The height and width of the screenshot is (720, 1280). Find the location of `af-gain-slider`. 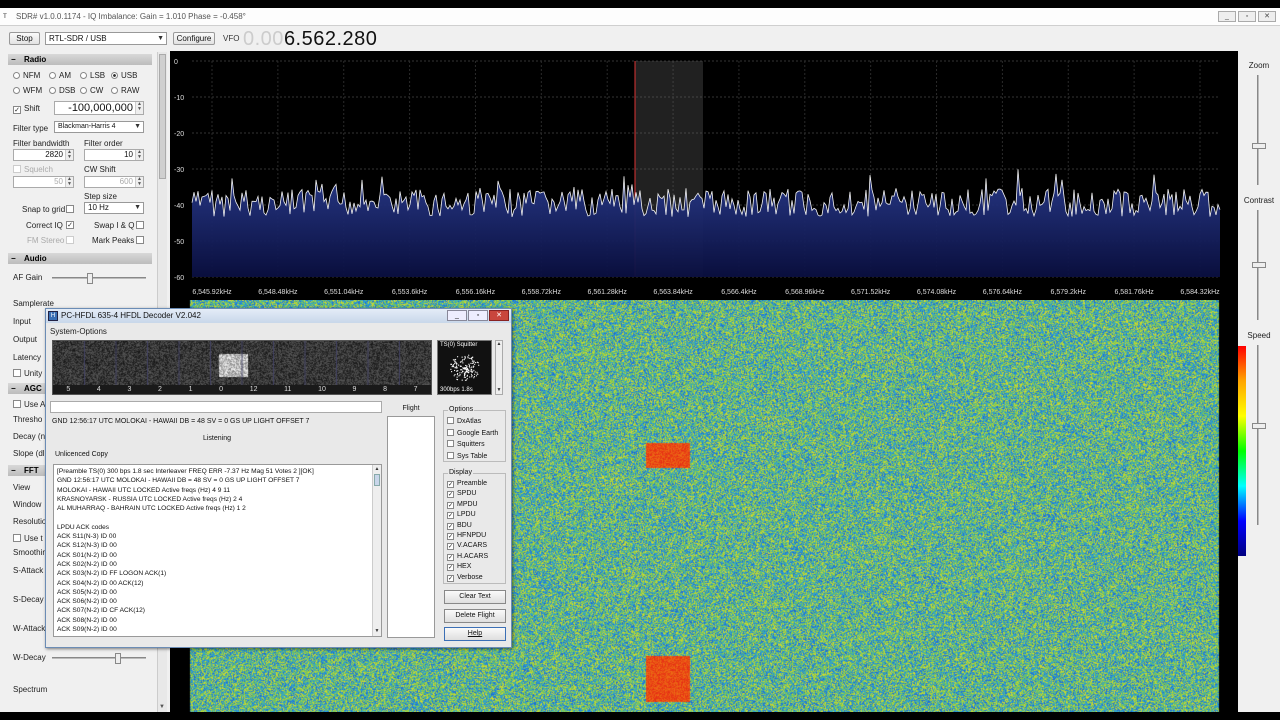

af-gain-slider is located at coordinates (99, 278).